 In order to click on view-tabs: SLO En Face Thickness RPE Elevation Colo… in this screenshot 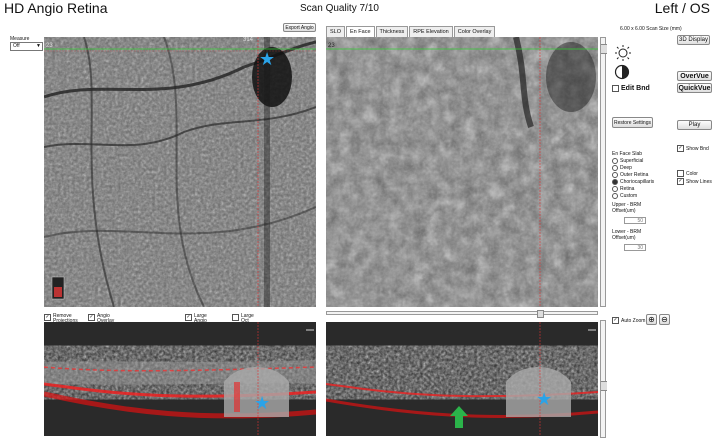, I will do `click(411, 31)`.